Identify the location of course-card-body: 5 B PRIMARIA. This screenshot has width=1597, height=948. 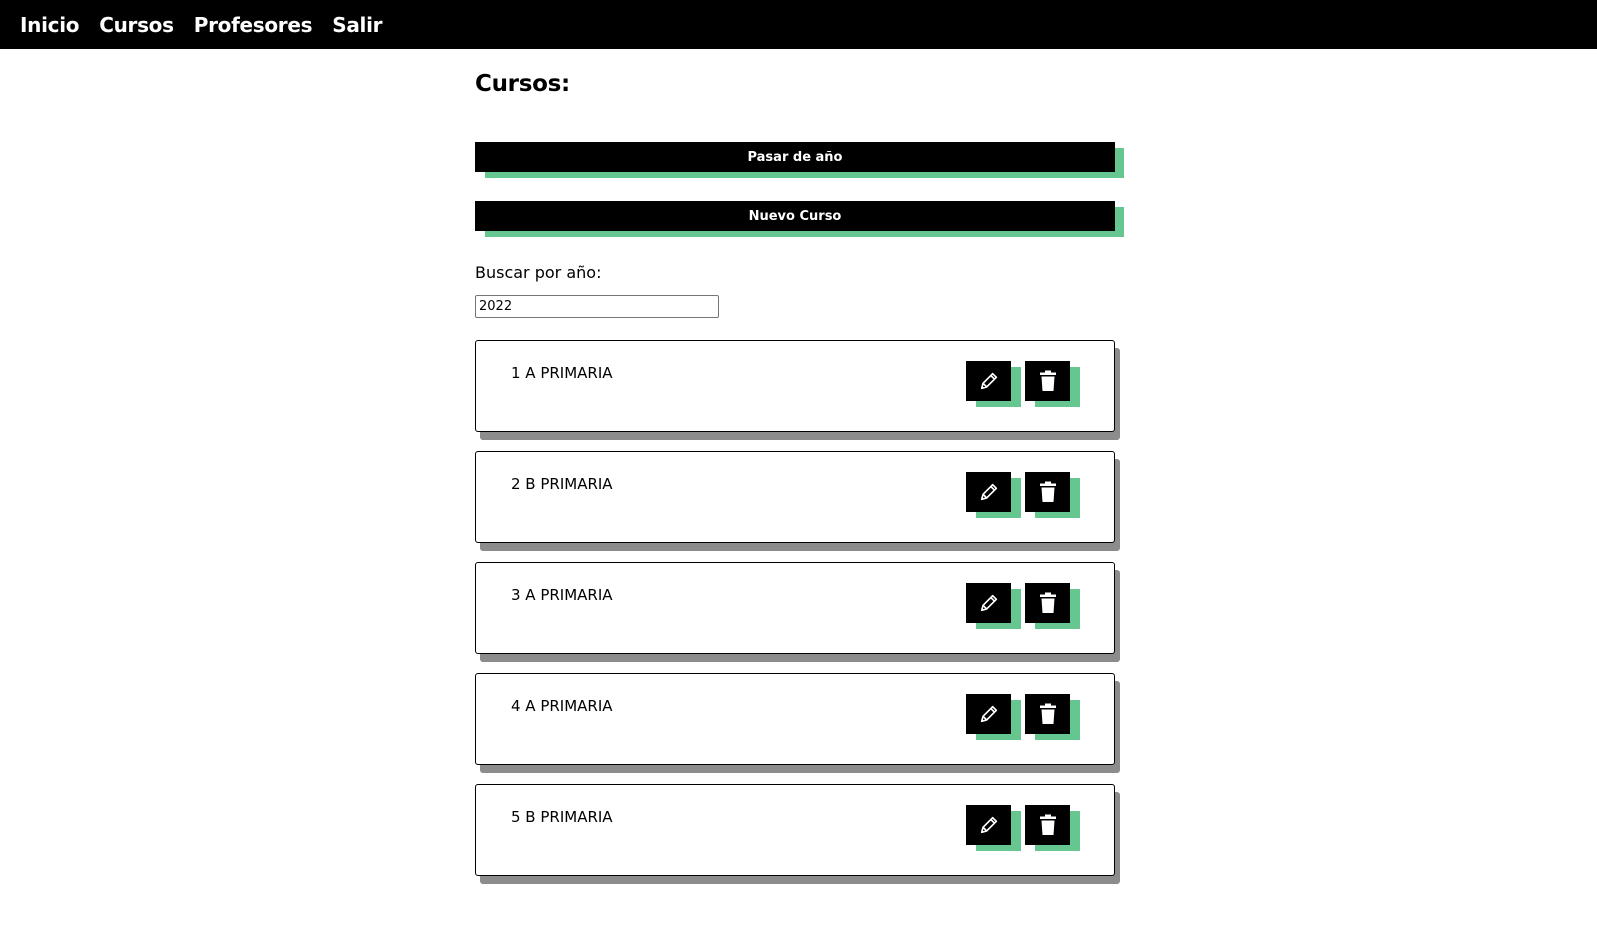
(795, 830).